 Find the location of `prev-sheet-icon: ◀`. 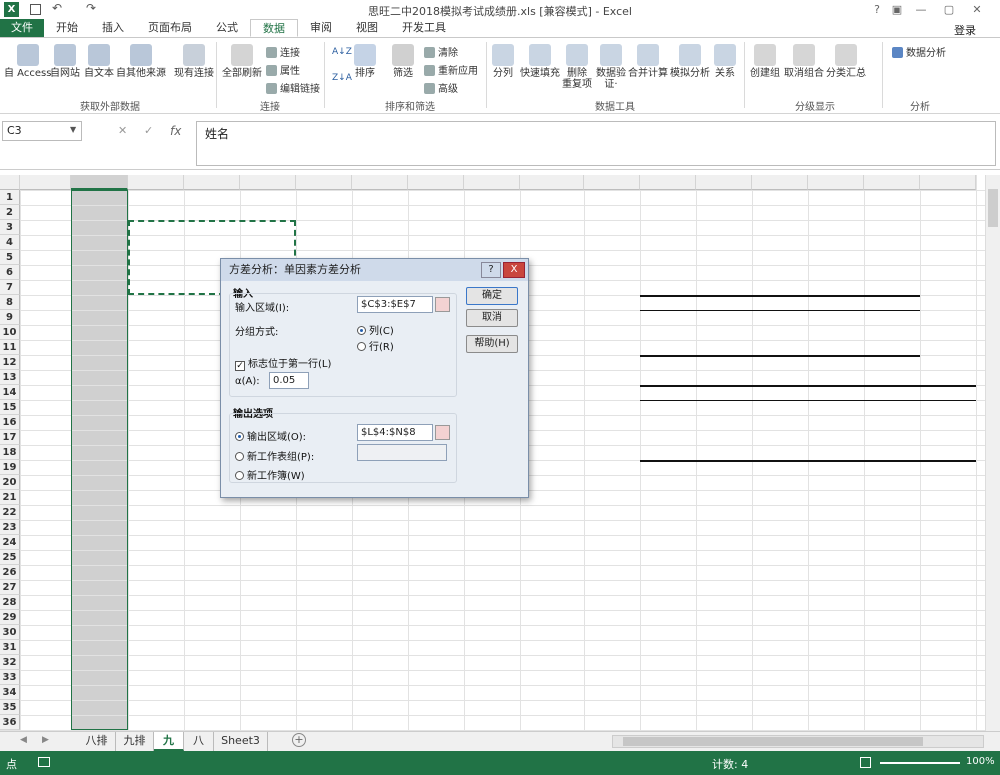

prev-sheet-icon: ◀ is located at coordinates (23, 740).